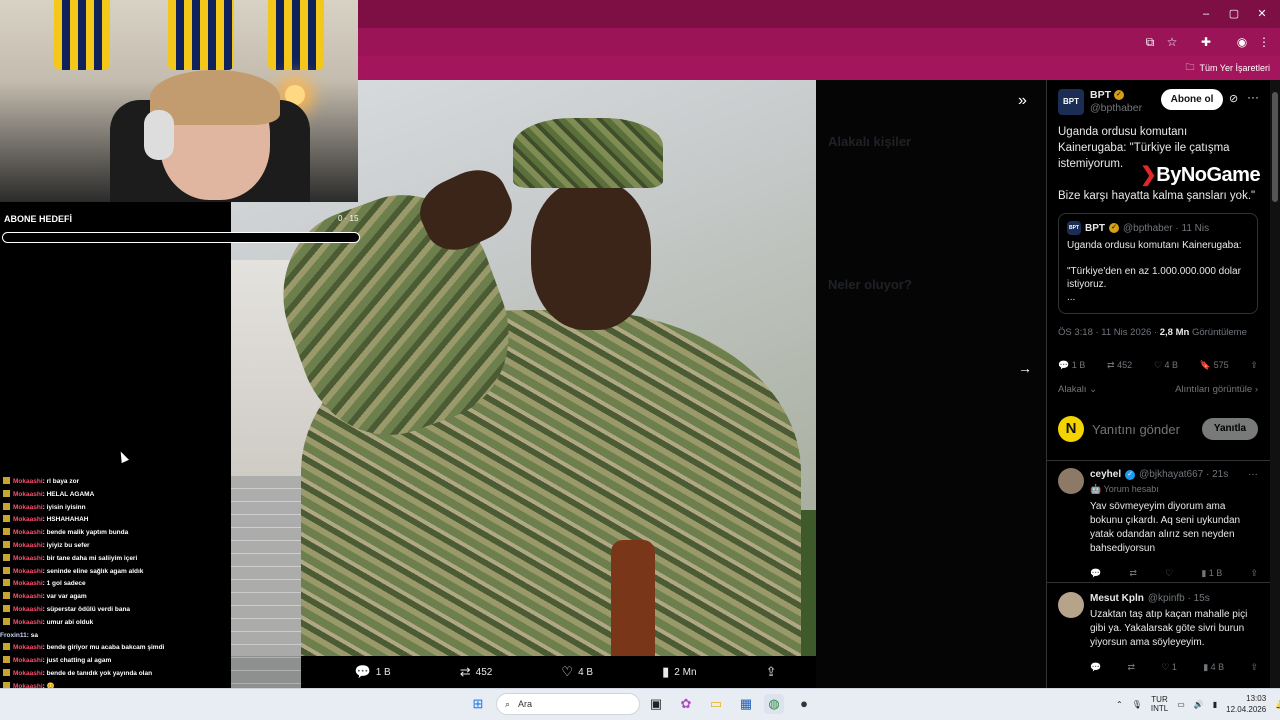 This screenshot has height=720, width=1280. What do you see at coordinates (1143, 429) in the screenshot?
I see `reply-input: Yanıtını gönder` at bounding box center [1143, 429].